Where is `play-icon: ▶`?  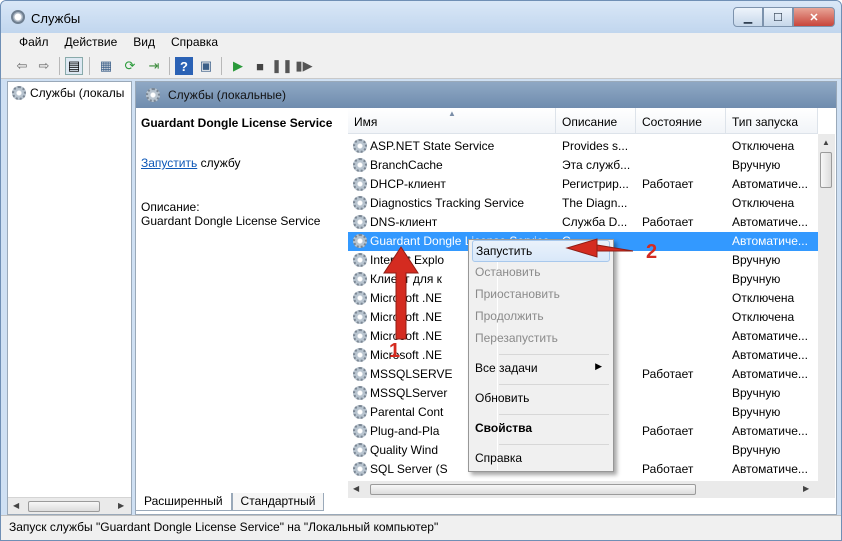
play-icon: ▶ is located at coordinates (238, 66).